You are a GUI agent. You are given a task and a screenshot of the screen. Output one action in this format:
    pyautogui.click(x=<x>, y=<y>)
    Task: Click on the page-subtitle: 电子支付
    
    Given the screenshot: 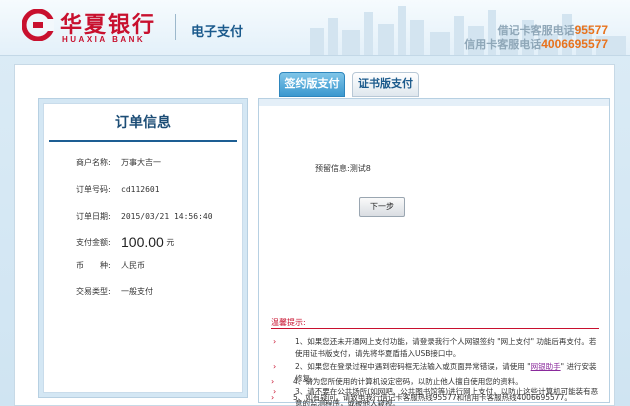 What is the action you would take?
    pyautogui.click(x=217, y=31)
    